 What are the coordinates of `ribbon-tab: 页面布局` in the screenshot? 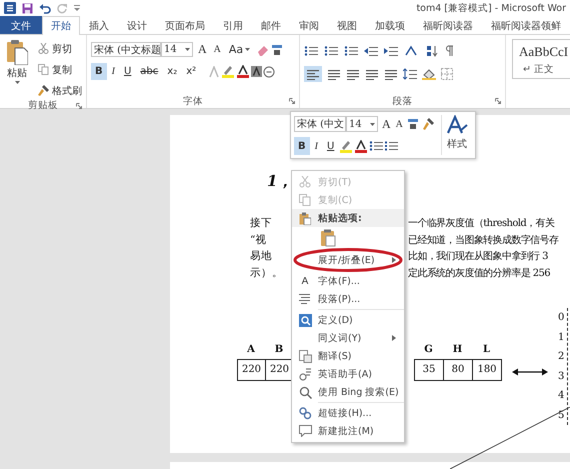 It's located at (185, 25).